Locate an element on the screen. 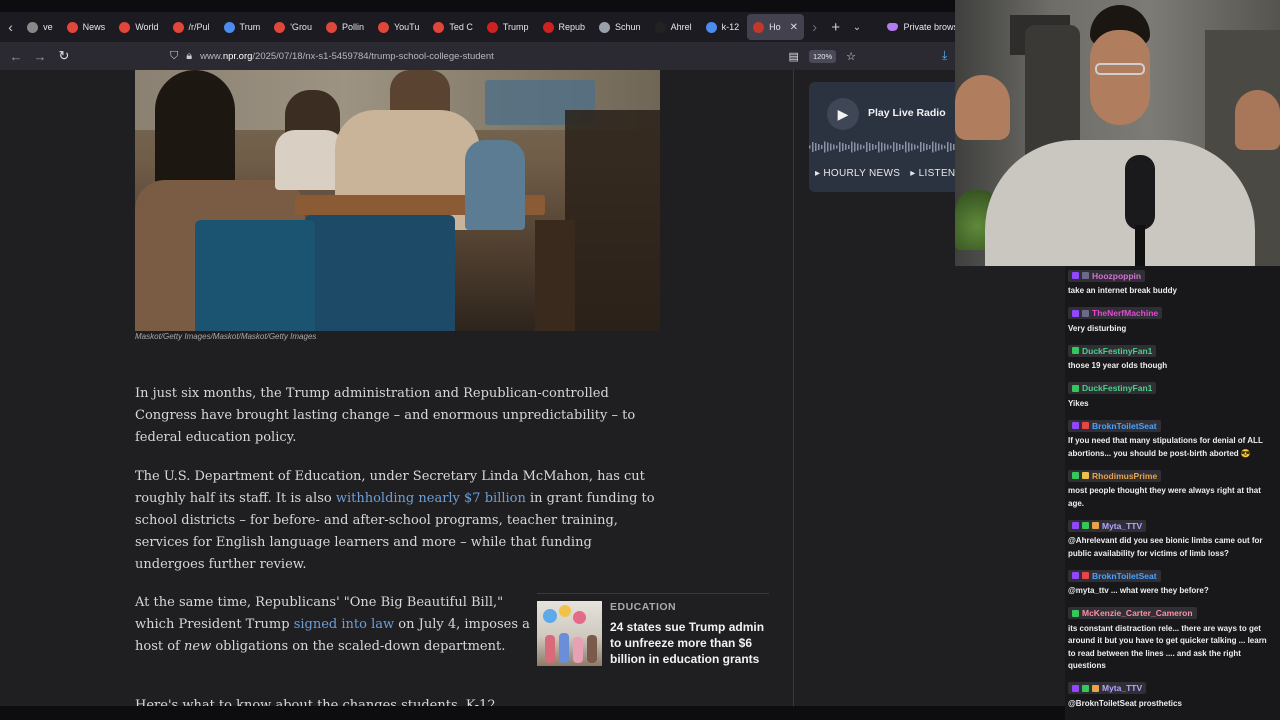  tab-label: Ho is located at coordinates (775, 27).